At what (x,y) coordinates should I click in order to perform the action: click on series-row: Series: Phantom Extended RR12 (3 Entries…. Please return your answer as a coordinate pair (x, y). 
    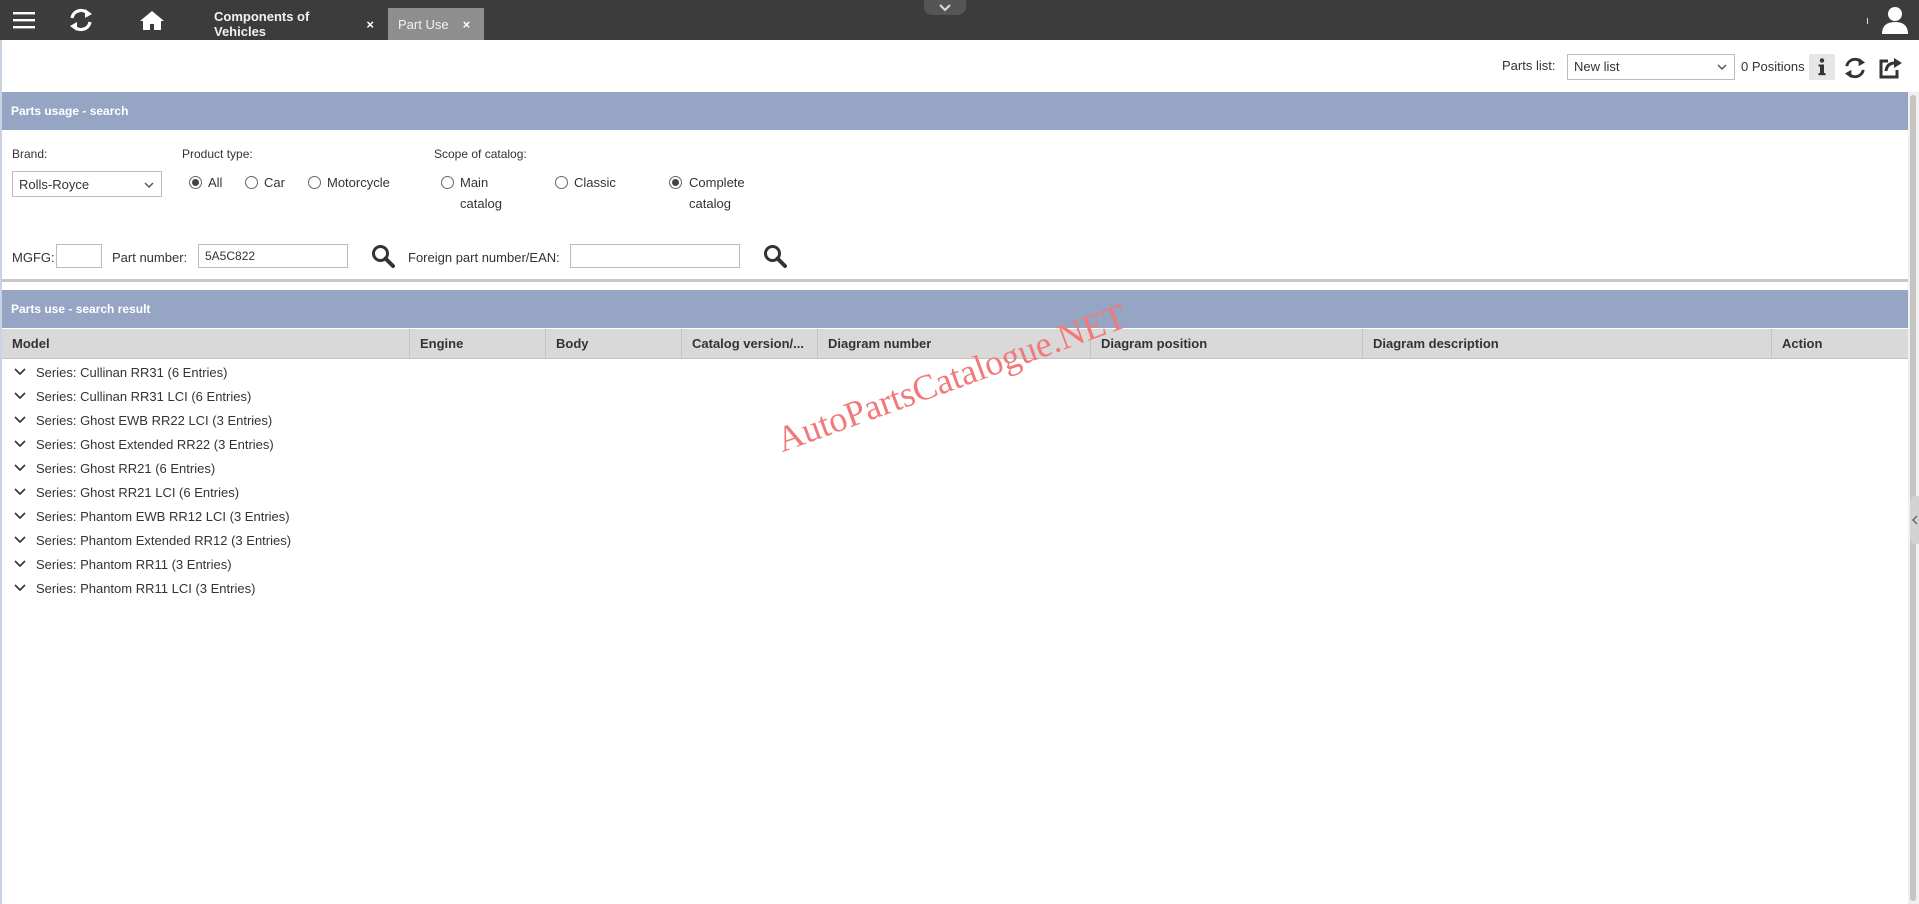
    Looking at the image, I should click on (302, 540).